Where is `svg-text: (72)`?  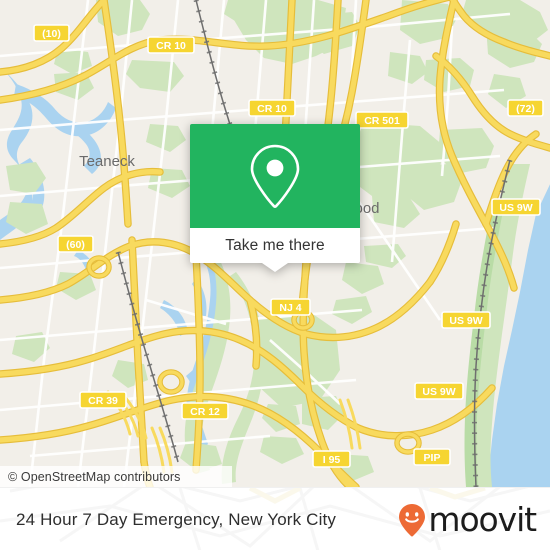
svg-text: (72) is located at coordinates (525, 109).